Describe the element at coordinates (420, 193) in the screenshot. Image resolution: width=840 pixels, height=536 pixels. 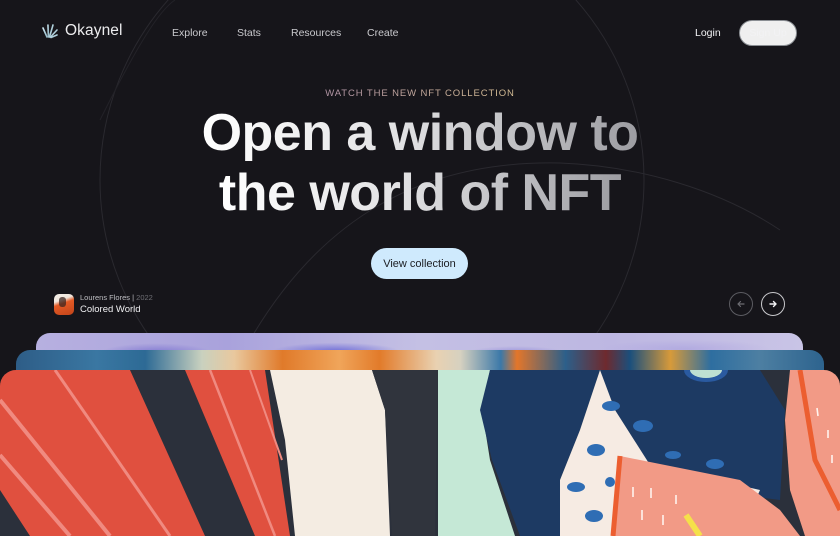
I see `headline-line-2: the world of NFT` at that location.